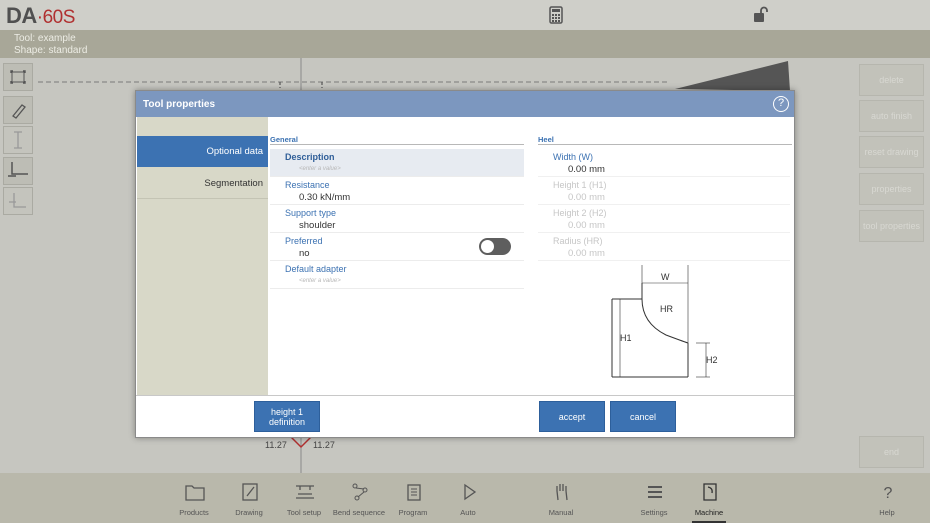 This screenshot has width=930, height=523. What do you see at coordinates (18, 171) in the screenshot?
I see `step-tool-button` at bounding box center [18, 171].